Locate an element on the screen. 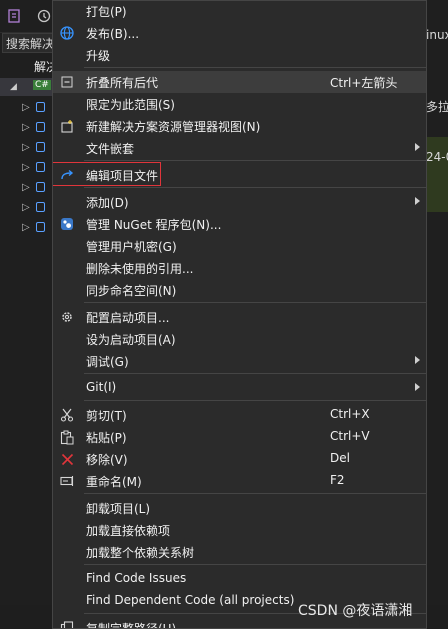 The width and height of the screenshot is (448, 629). menu-item-label: 卸载项目(L) is located at coordinates (118, 509).